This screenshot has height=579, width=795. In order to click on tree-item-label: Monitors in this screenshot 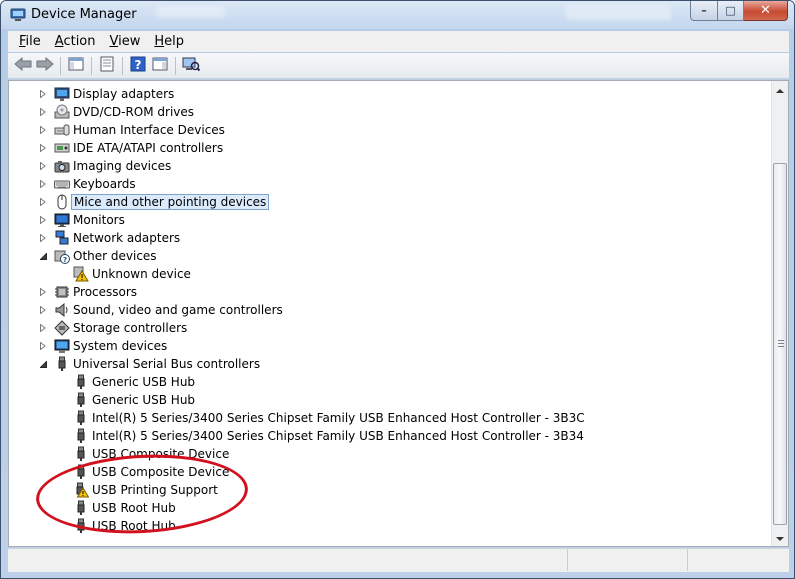, I will do `click(99, 220)`.